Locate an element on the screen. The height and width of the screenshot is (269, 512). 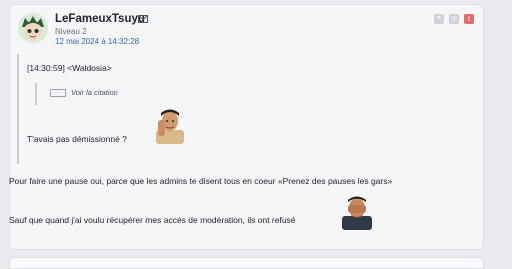
quote-bar-outer is located at coordinates (18, 109).